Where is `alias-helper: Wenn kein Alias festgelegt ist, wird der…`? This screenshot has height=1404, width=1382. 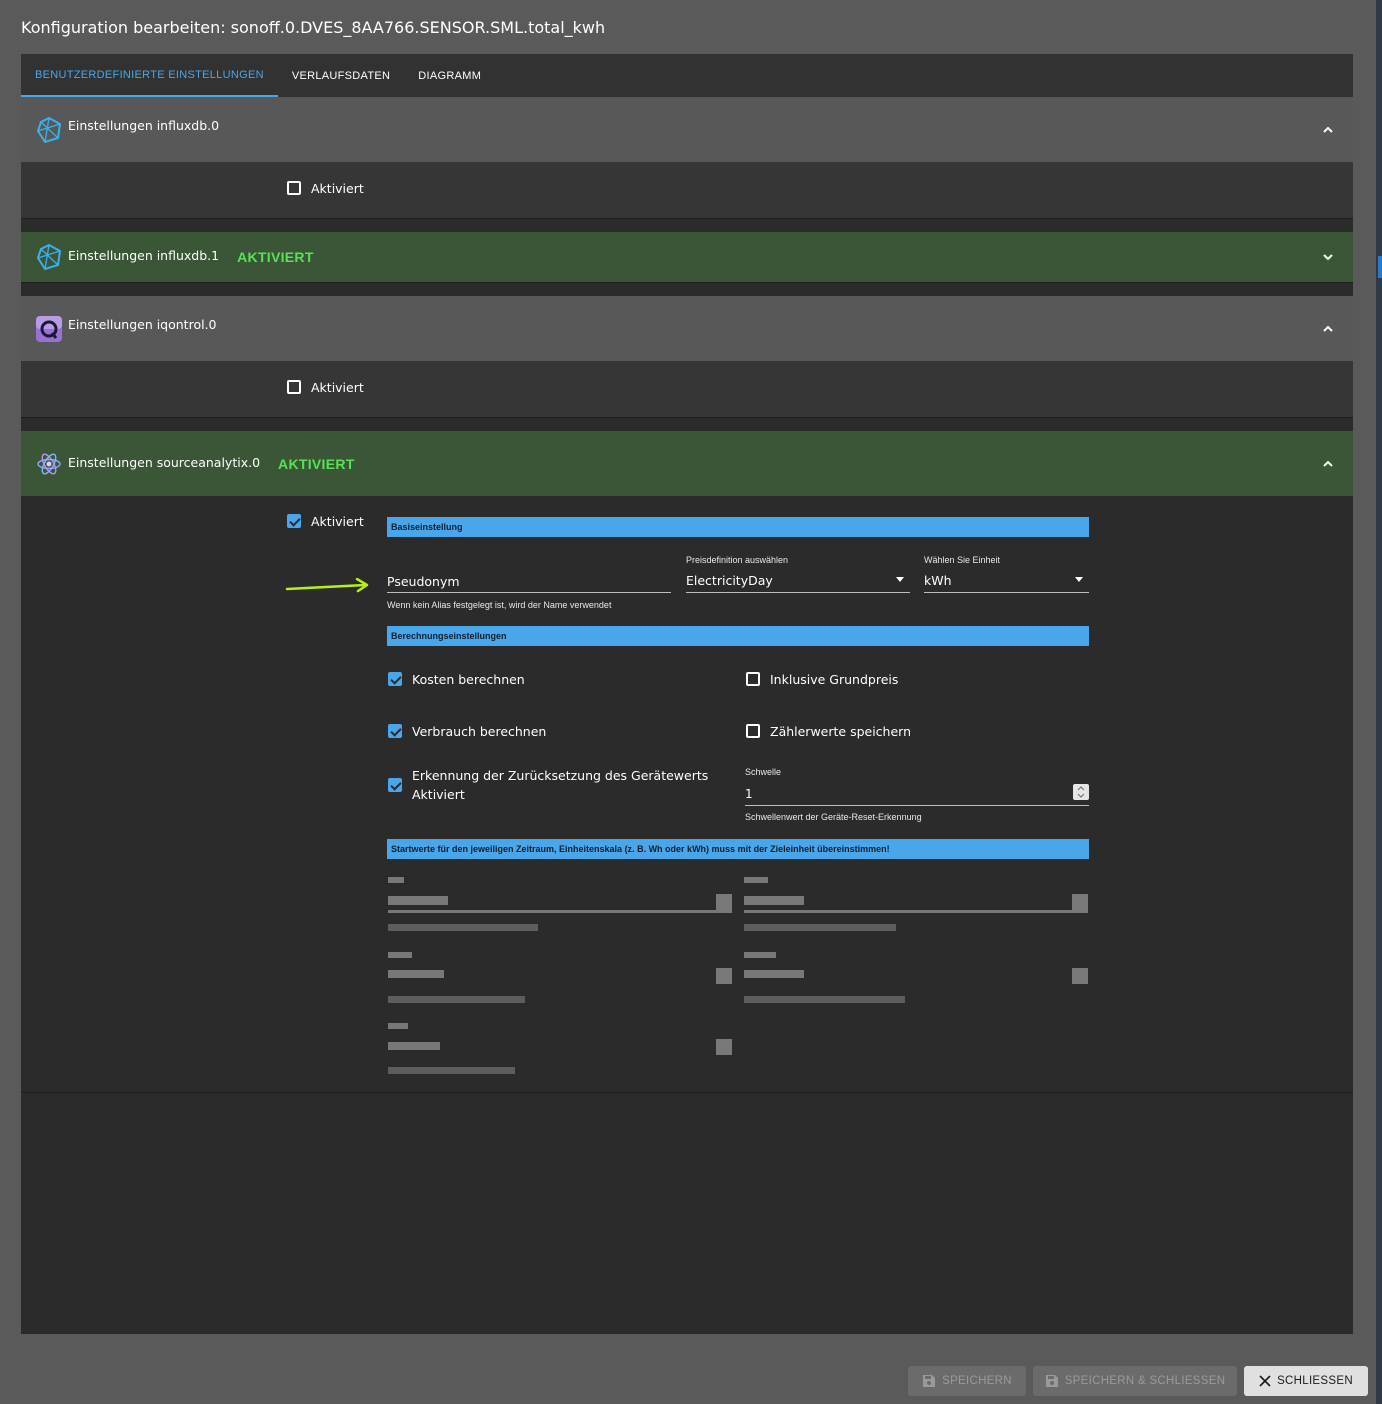 alias-helper: Wenn kein Alias festgelegt ist, wird der… is located at coordinates (499, 605).